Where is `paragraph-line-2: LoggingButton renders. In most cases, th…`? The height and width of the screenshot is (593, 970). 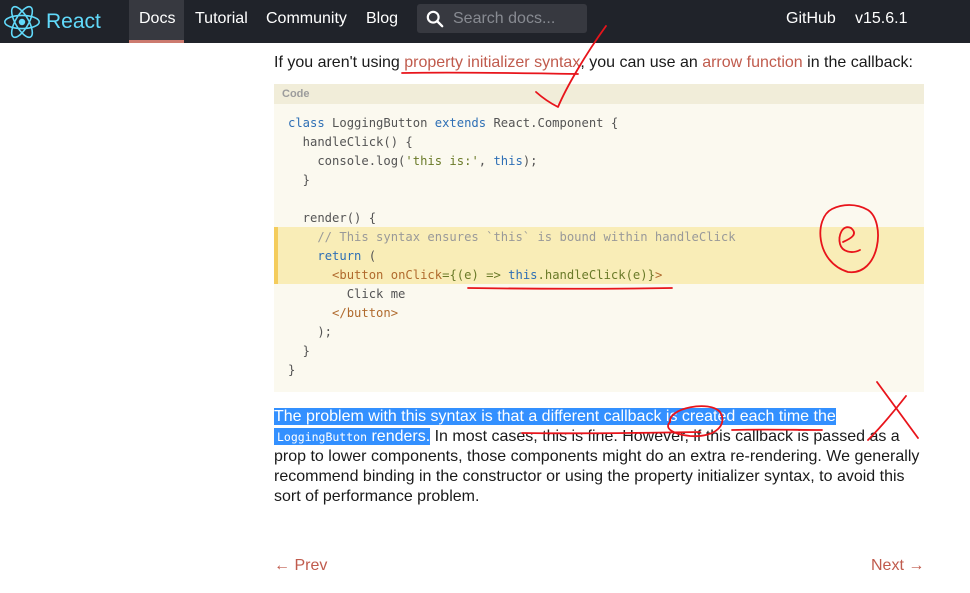
paragraph-line-2: LoggingButton renders. In most cases, th… is located at coordinates (596, 437).